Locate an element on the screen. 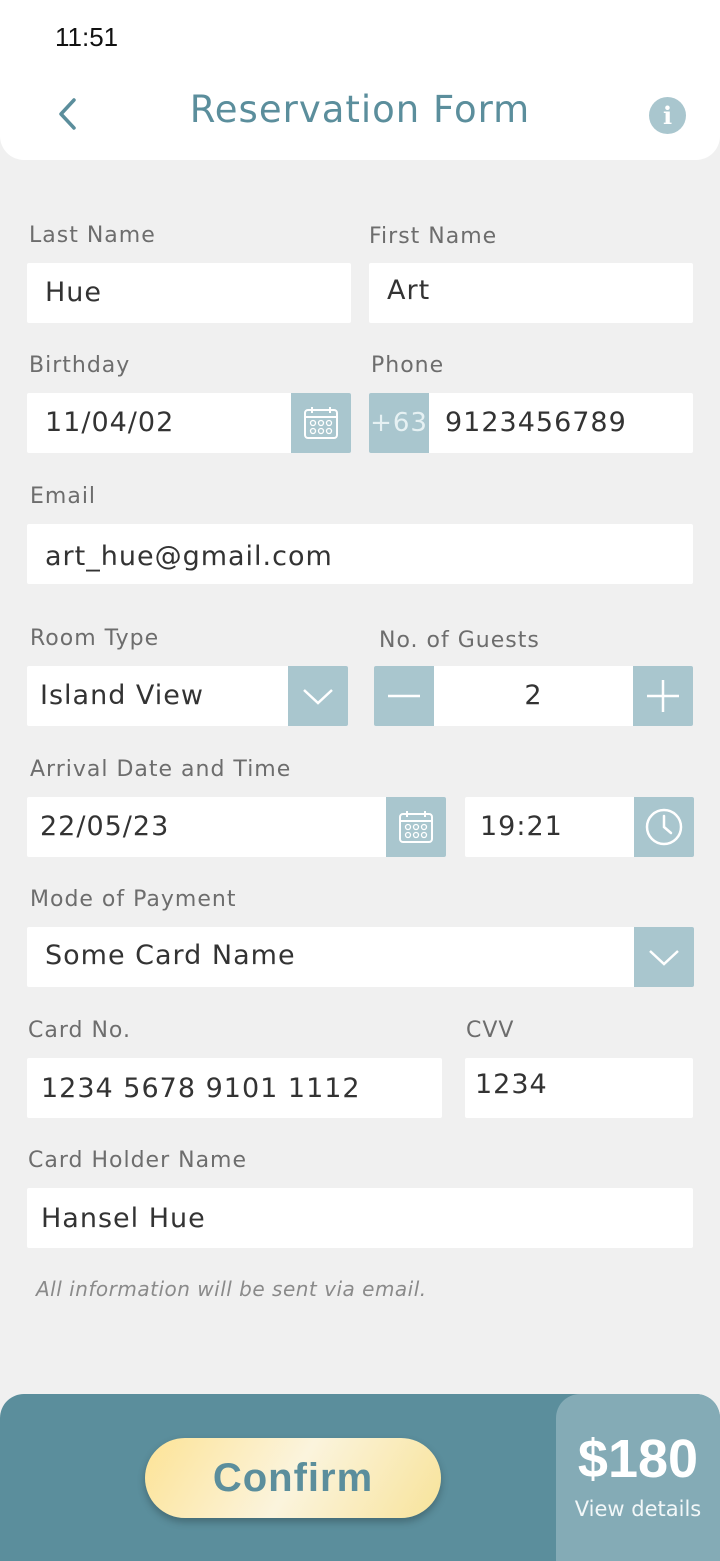 This screenshot has height=1561, width=720. phone-input: +63 9123456789 is located at coordinates (531, 423).